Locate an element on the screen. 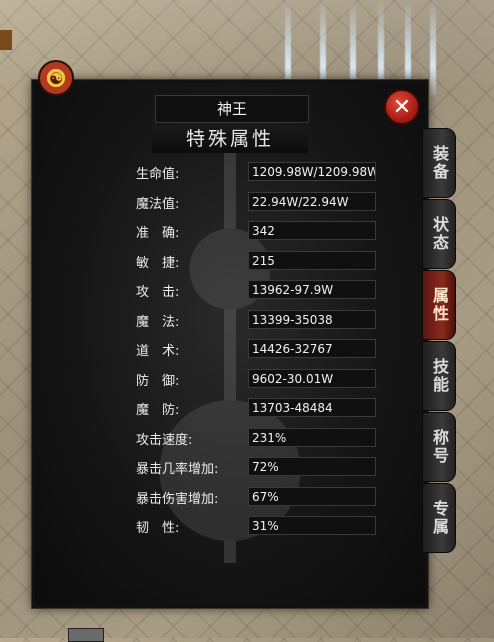 The height and width of the screenshot is (642, 494). close-icon: ✕ is located at coordinates (402, 107).